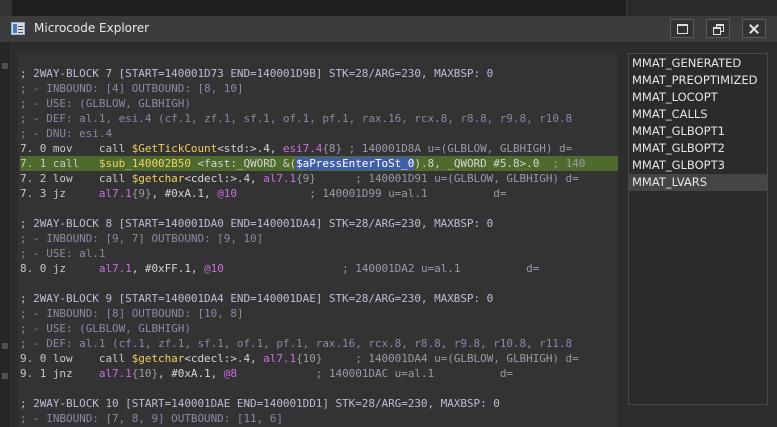  Describe the element at coordinates (18, 28) in the screenshot. I see `microcode-window-icon` at that location.